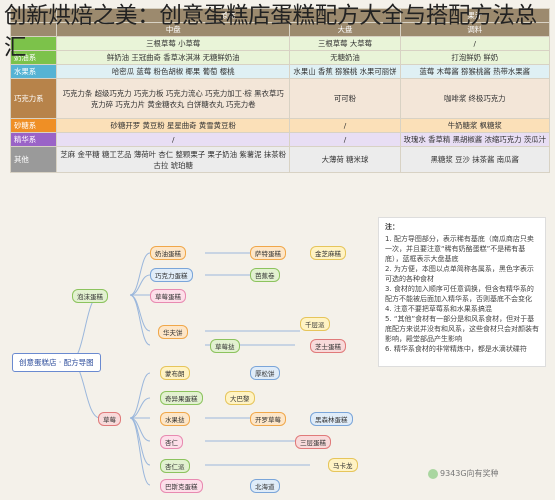  I want to click on mindmap-node: 蒙布朗, so click(175, 373).